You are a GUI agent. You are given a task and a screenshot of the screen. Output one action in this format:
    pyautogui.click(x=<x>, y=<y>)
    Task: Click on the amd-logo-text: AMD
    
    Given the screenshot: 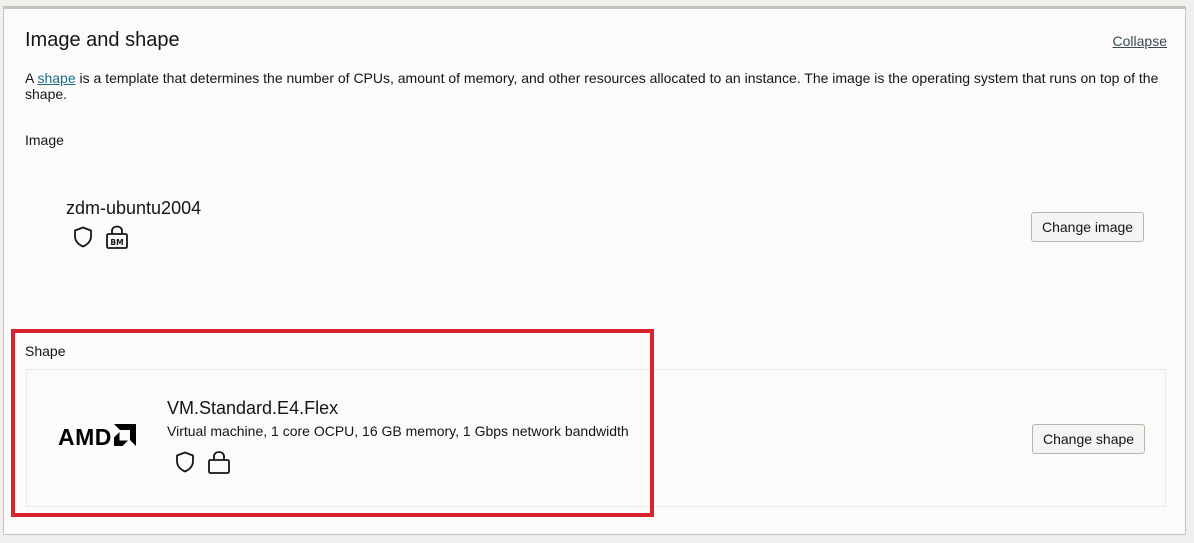 What is the action you would take?
    pyautogui.click(x=85, y=437)
    